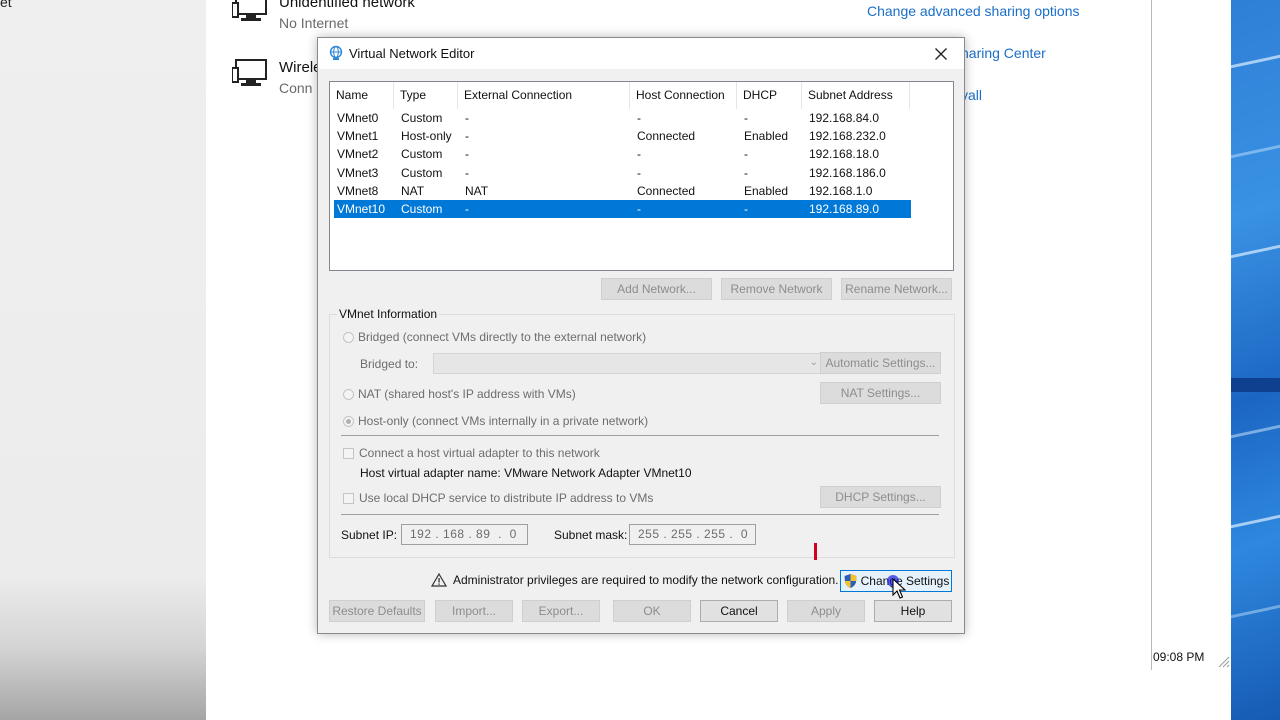 The height and width of the screenshot is (720, 1280). I want to click on column-header-host-connection: Host Connection, so click(683, 95).